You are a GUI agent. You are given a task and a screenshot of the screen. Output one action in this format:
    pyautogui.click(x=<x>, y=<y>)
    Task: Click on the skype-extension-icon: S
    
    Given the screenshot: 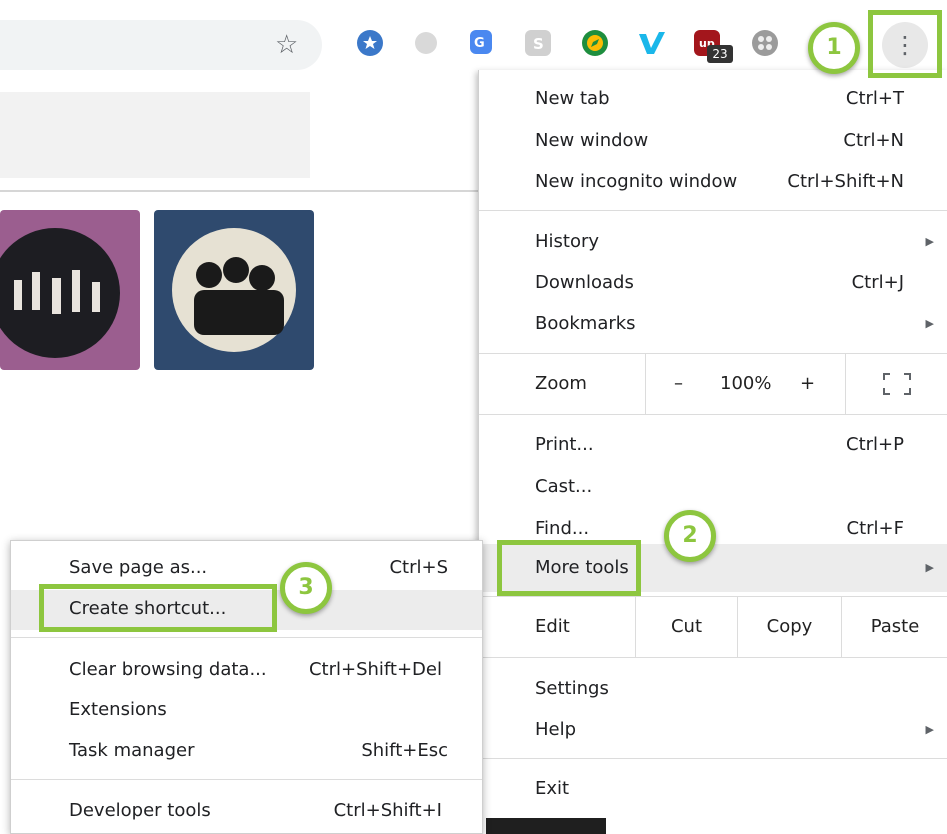 What is the action you would take?
    pyautogui.click(x=538, y=43)
    